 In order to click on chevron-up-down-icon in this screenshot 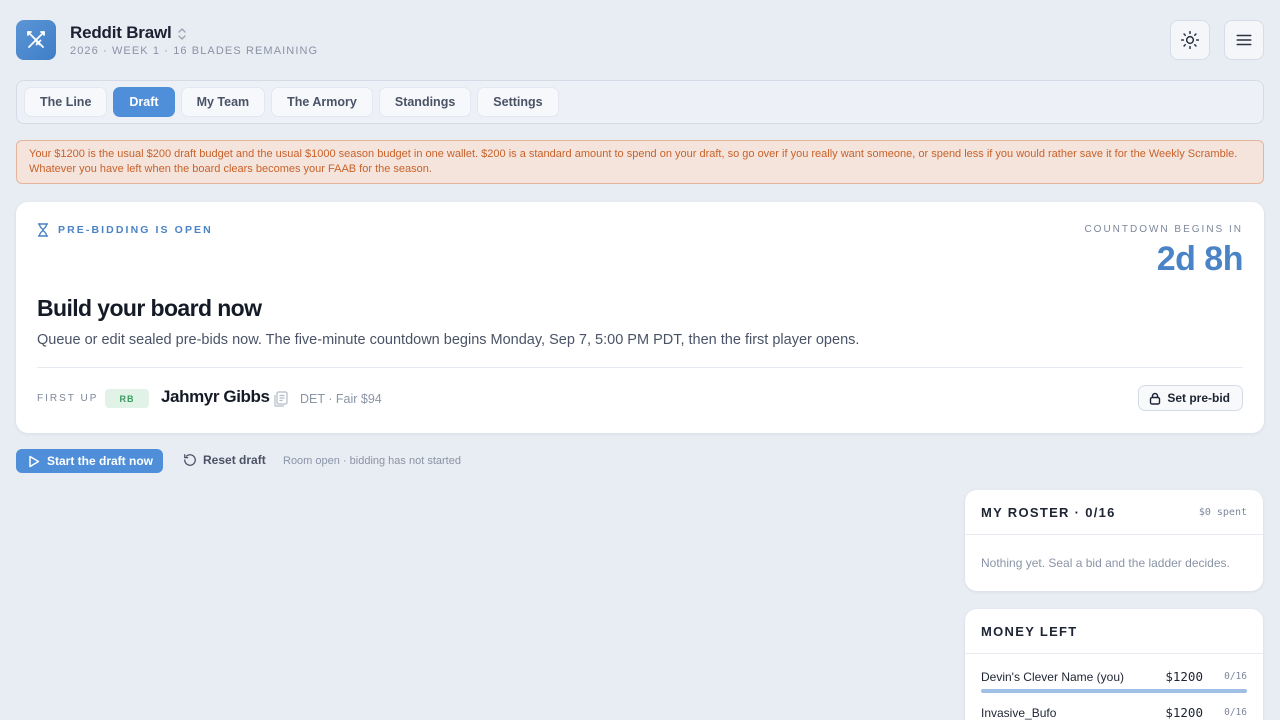, I will do `click(182, 34)`.